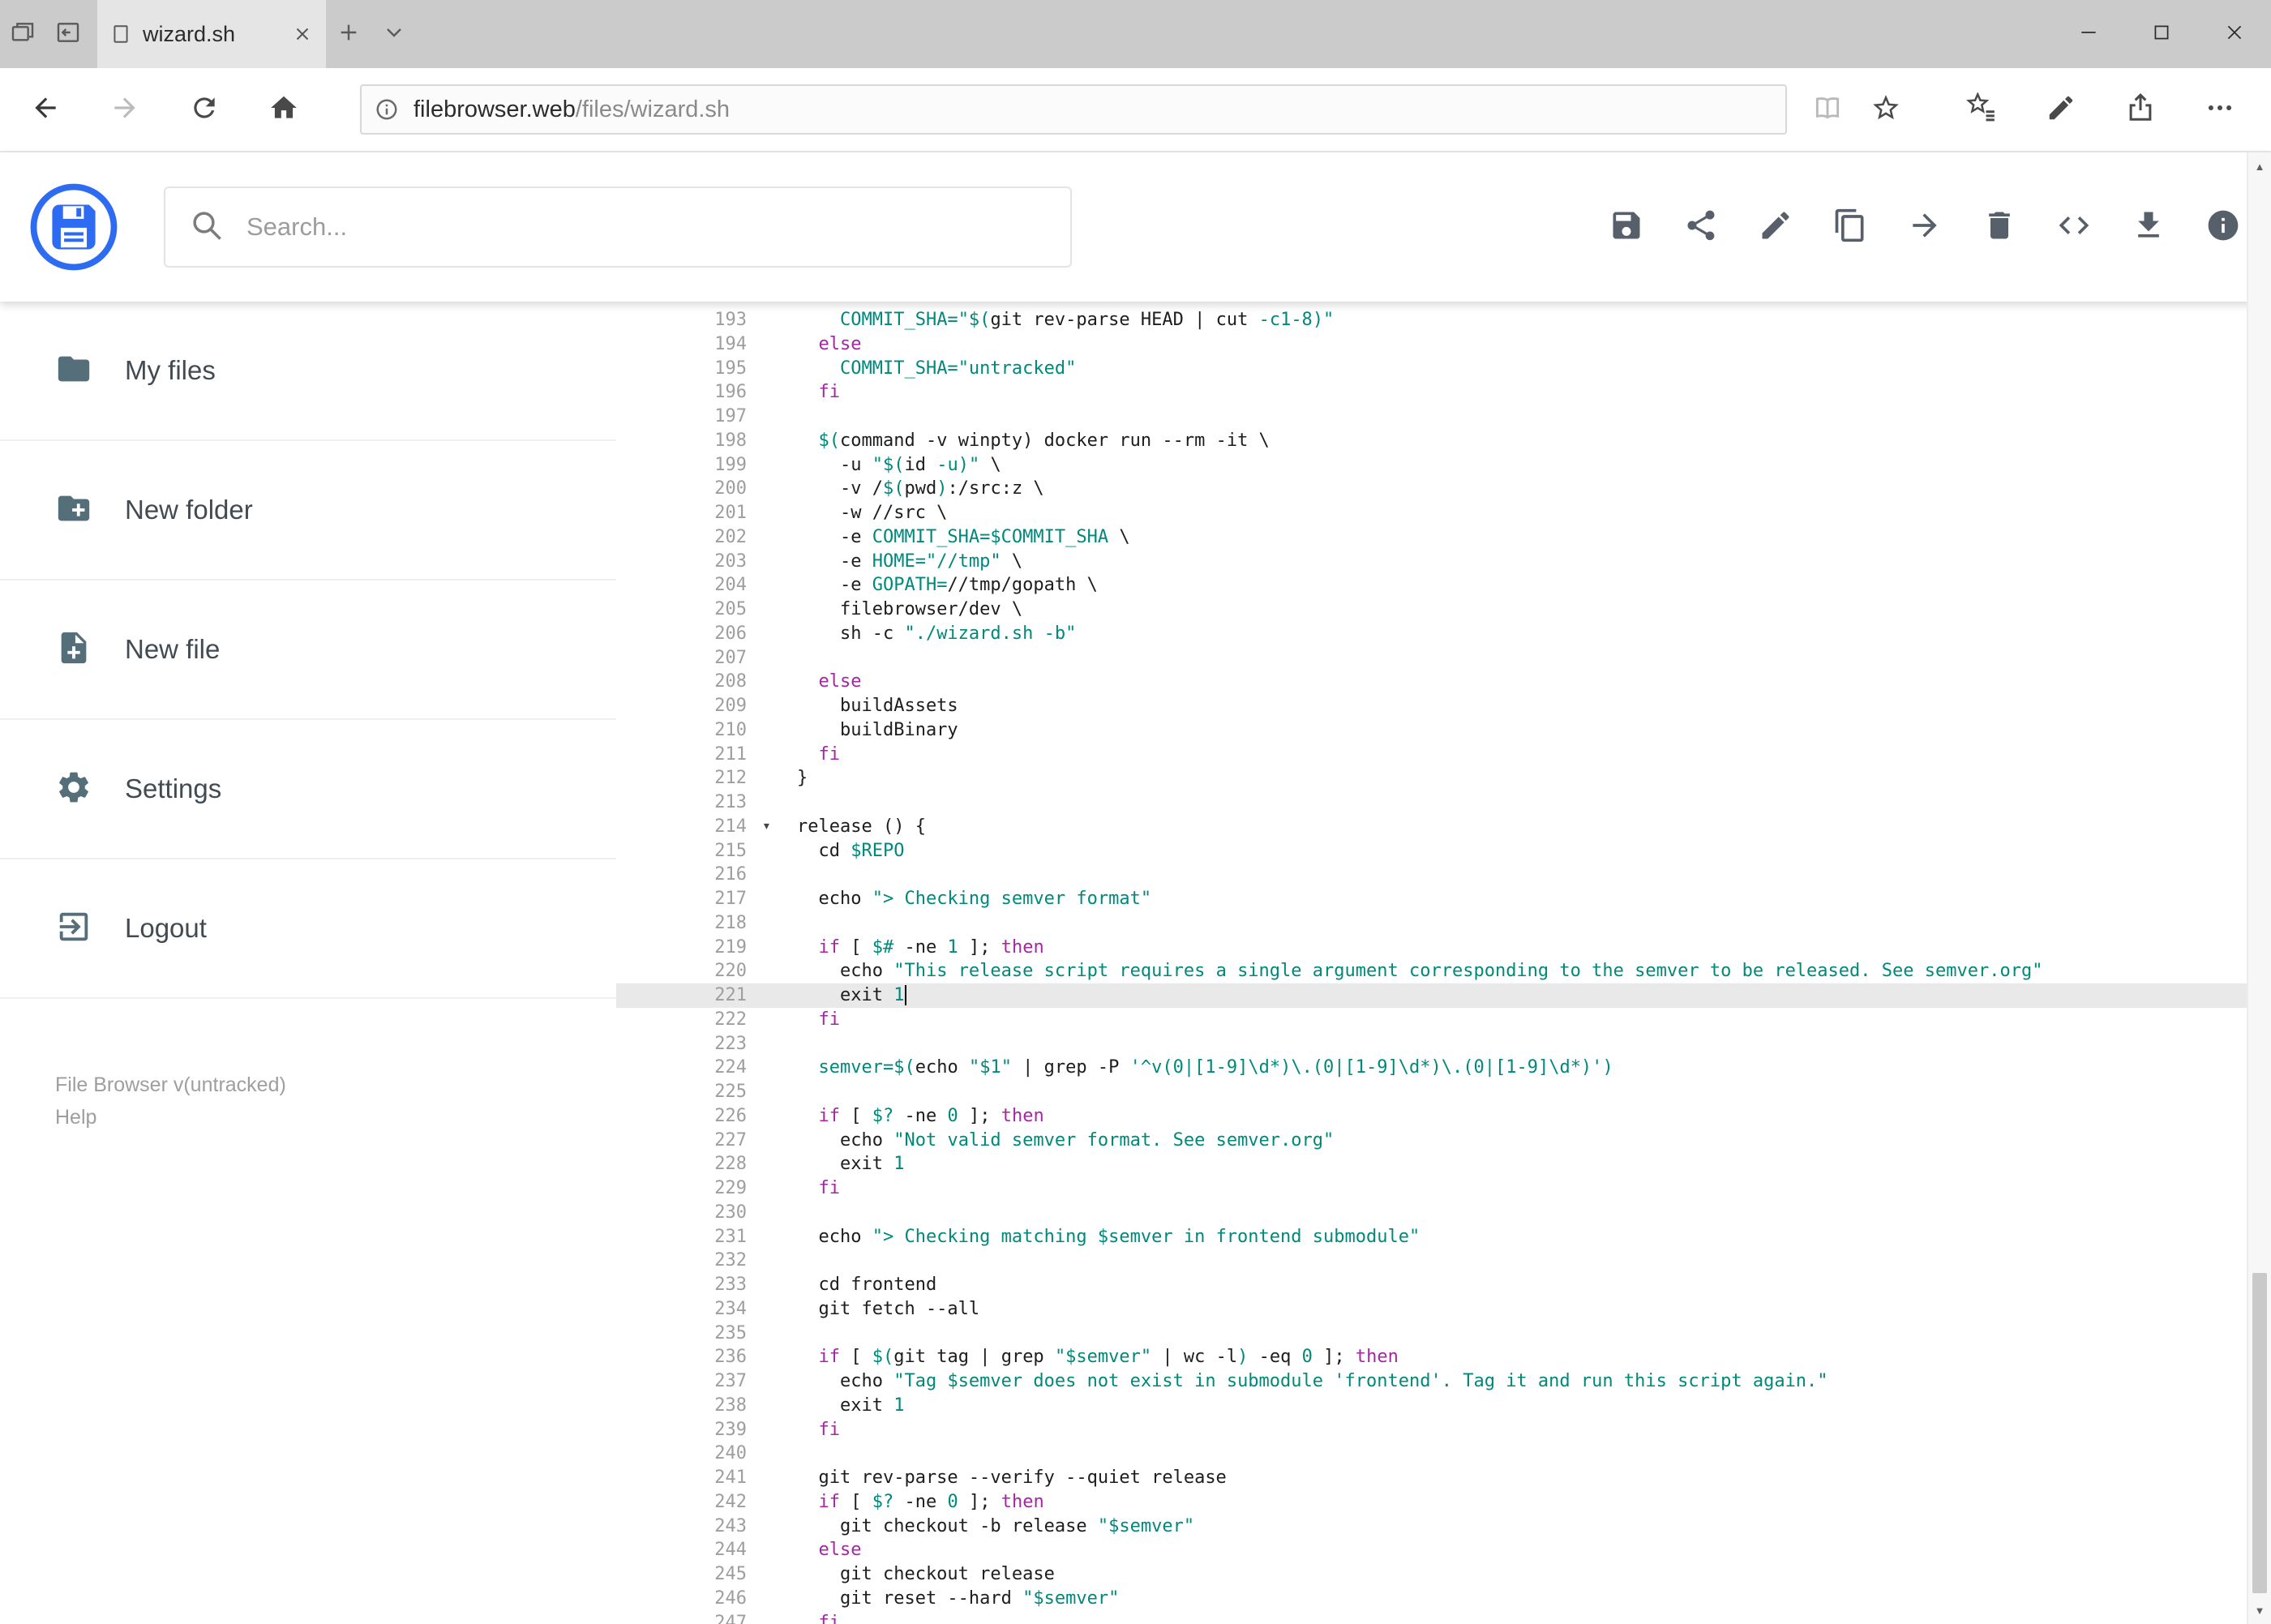 This screenshot has width=2271, height=1624. I want to click on code-line: 219 if [ $# -ne 1 ]; then, so click(1444, 948).